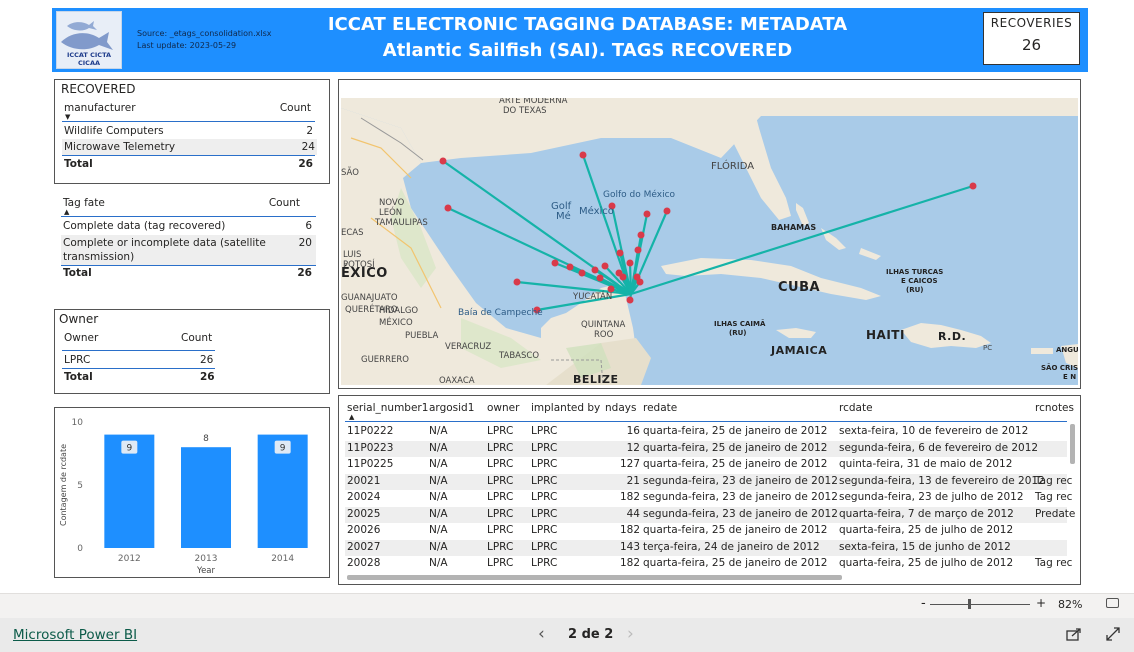  Describe the element at coordinates (925, 546) in the screenshot. I see `table-cell: sexta-feira, 15 de junho de 2012` at that location.